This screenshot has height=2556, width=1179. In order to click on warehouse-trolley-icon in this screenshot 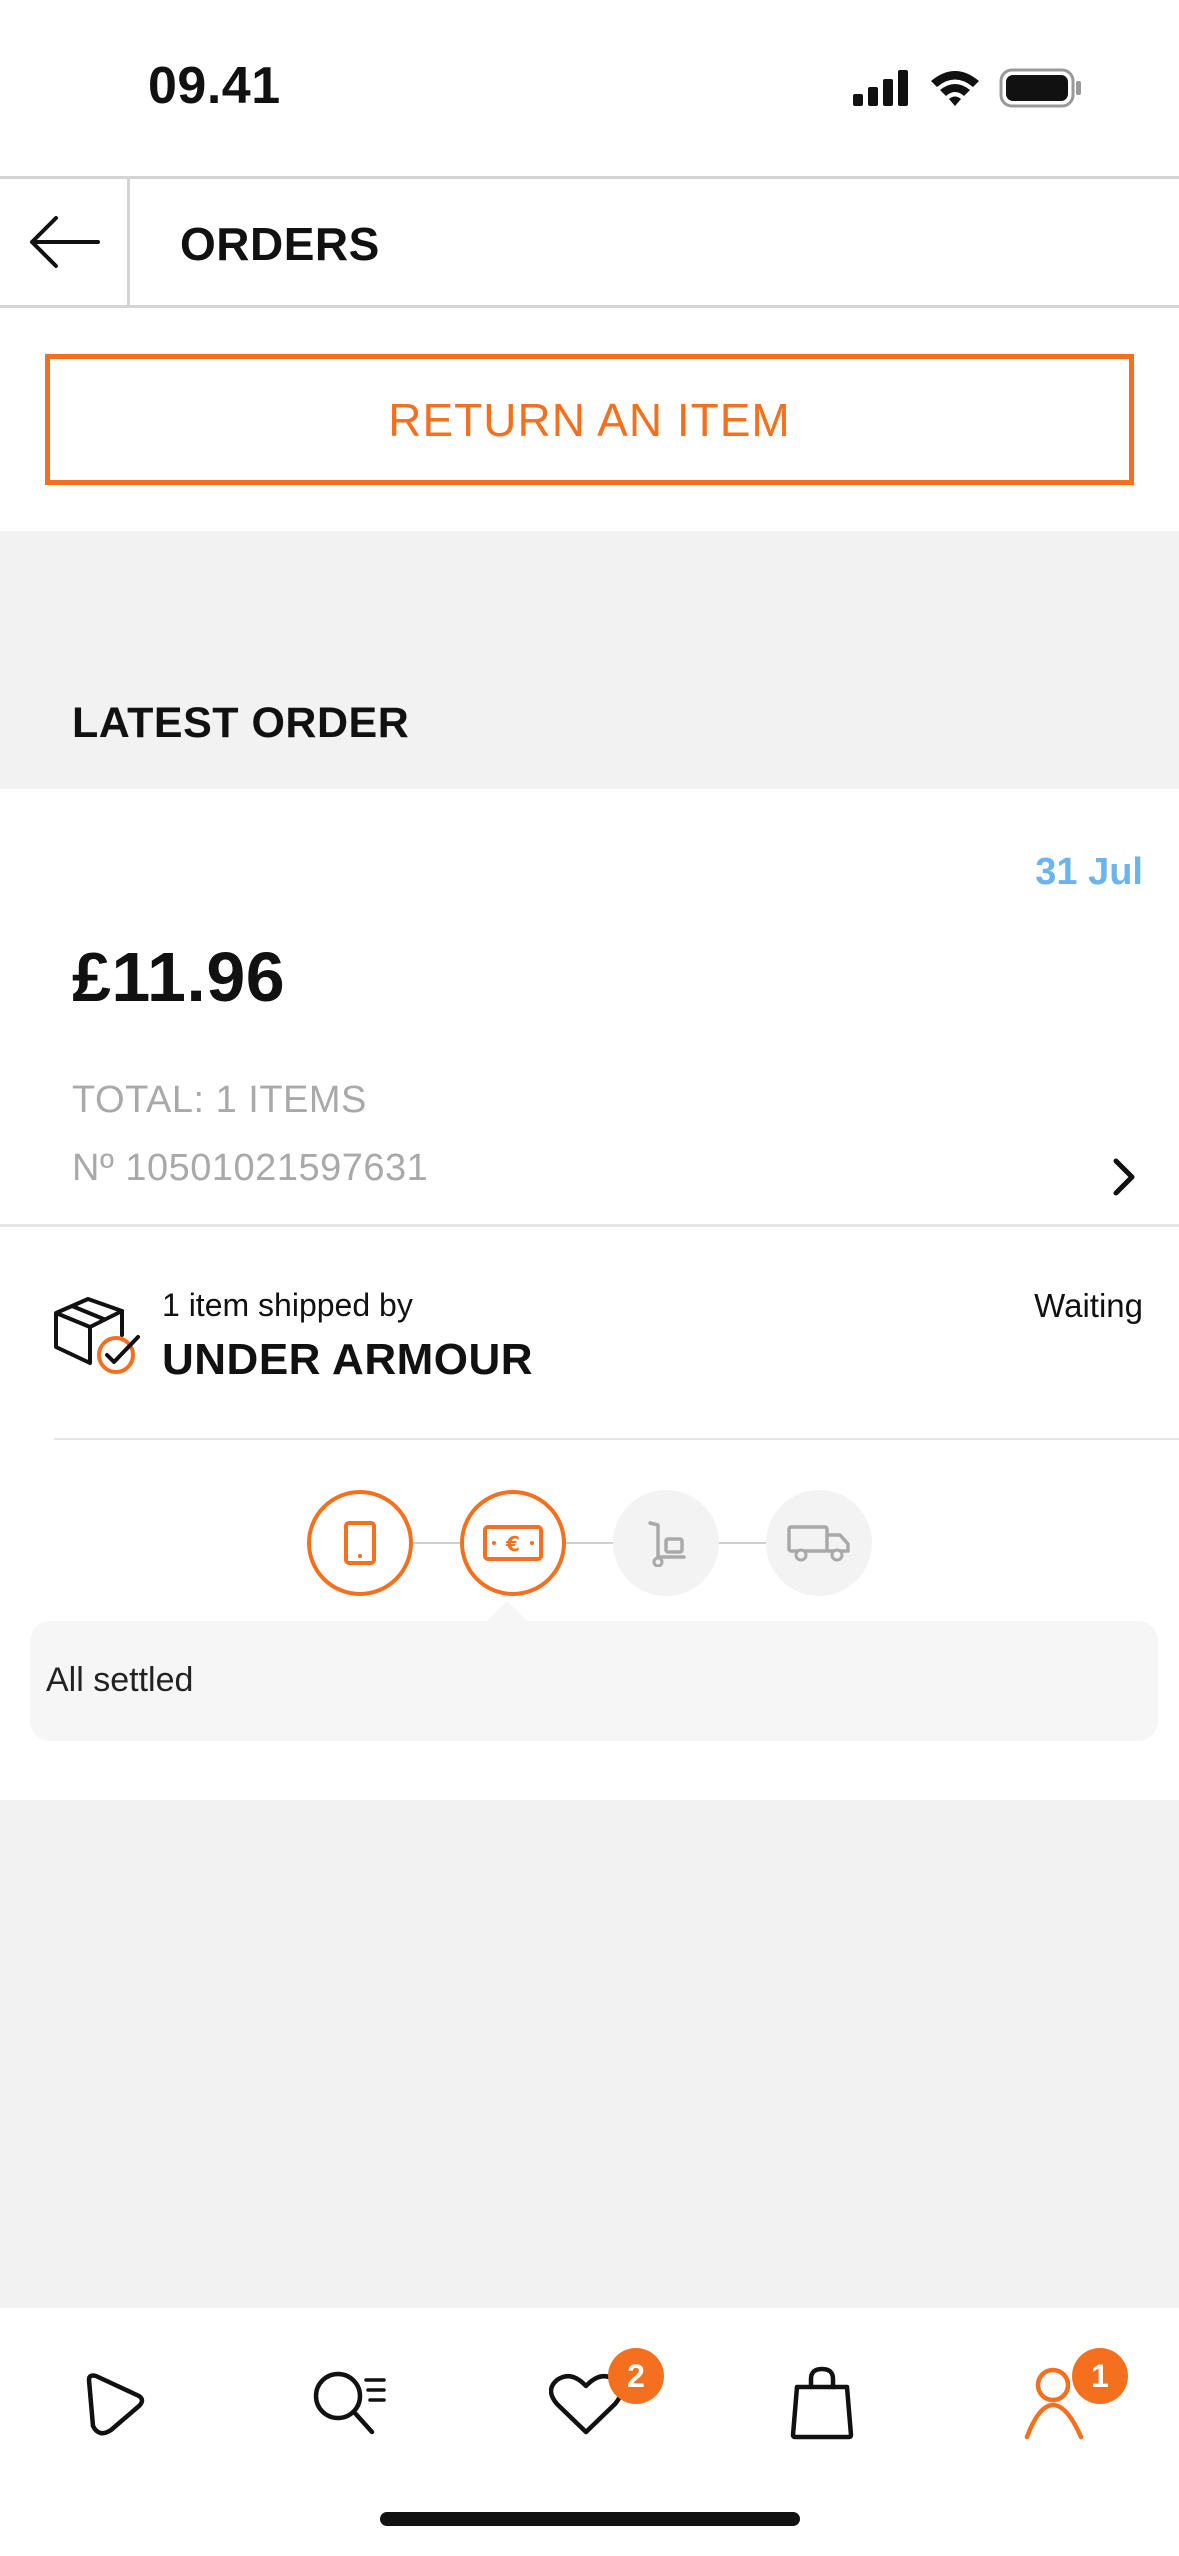, I will do `click(667, 1544)`.